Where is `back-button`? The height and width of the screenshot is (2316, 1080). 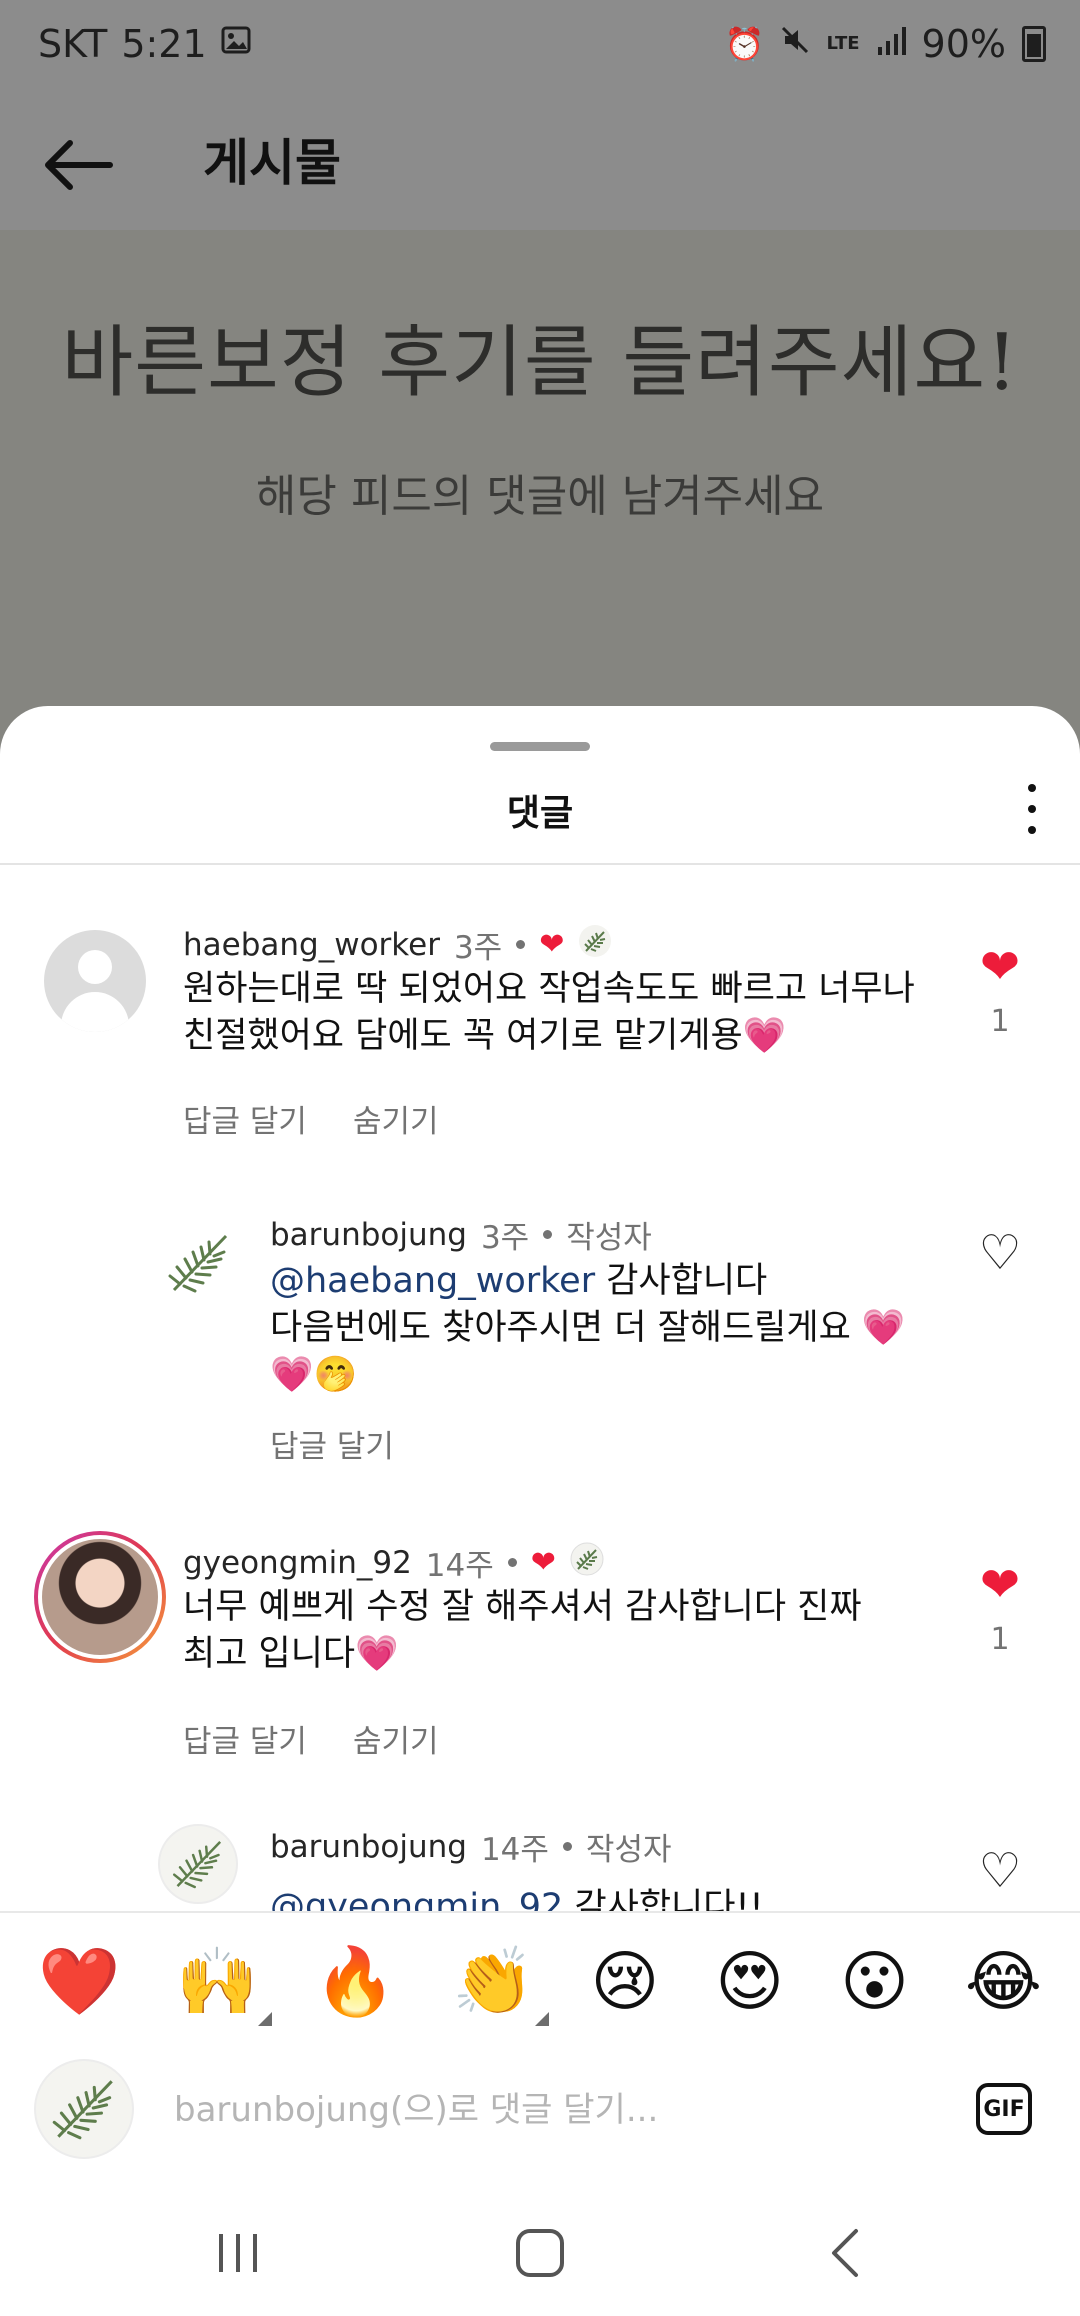 back-button is located at coordinates (80, 165).